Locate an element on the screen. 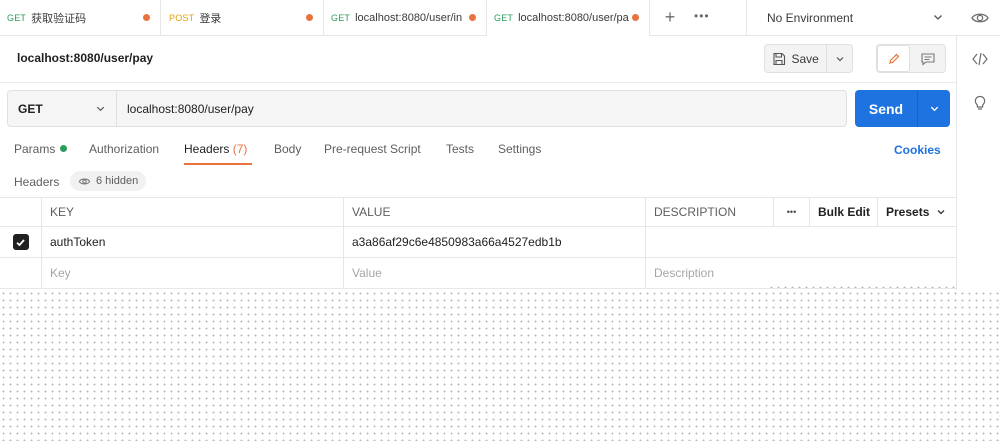  comment-icon is located at coordinates (927, 59).